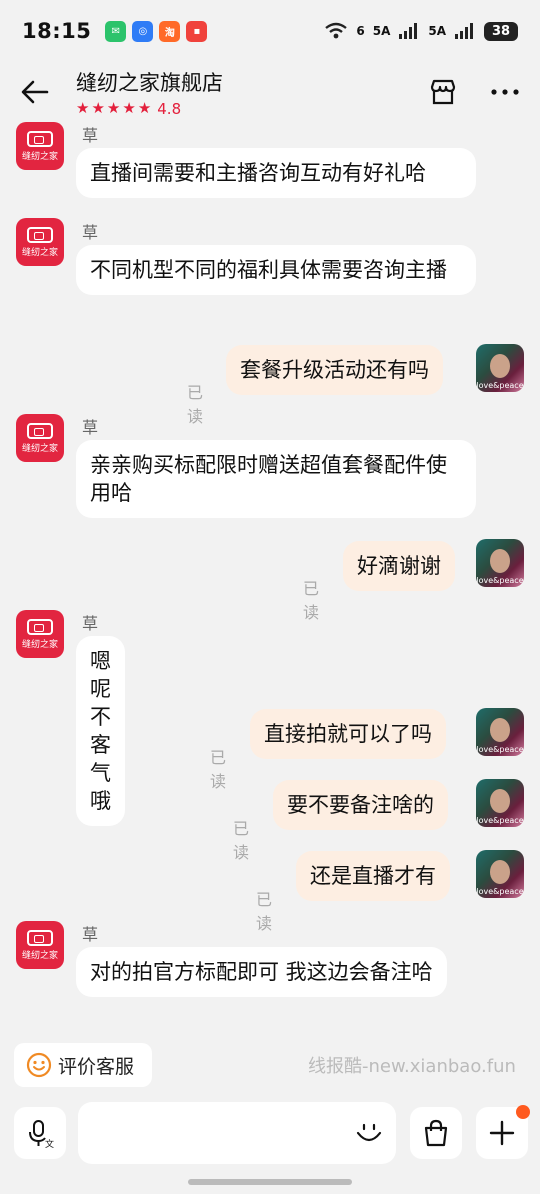  I want to click on microphone-icon: 文, so click(41, 1134).